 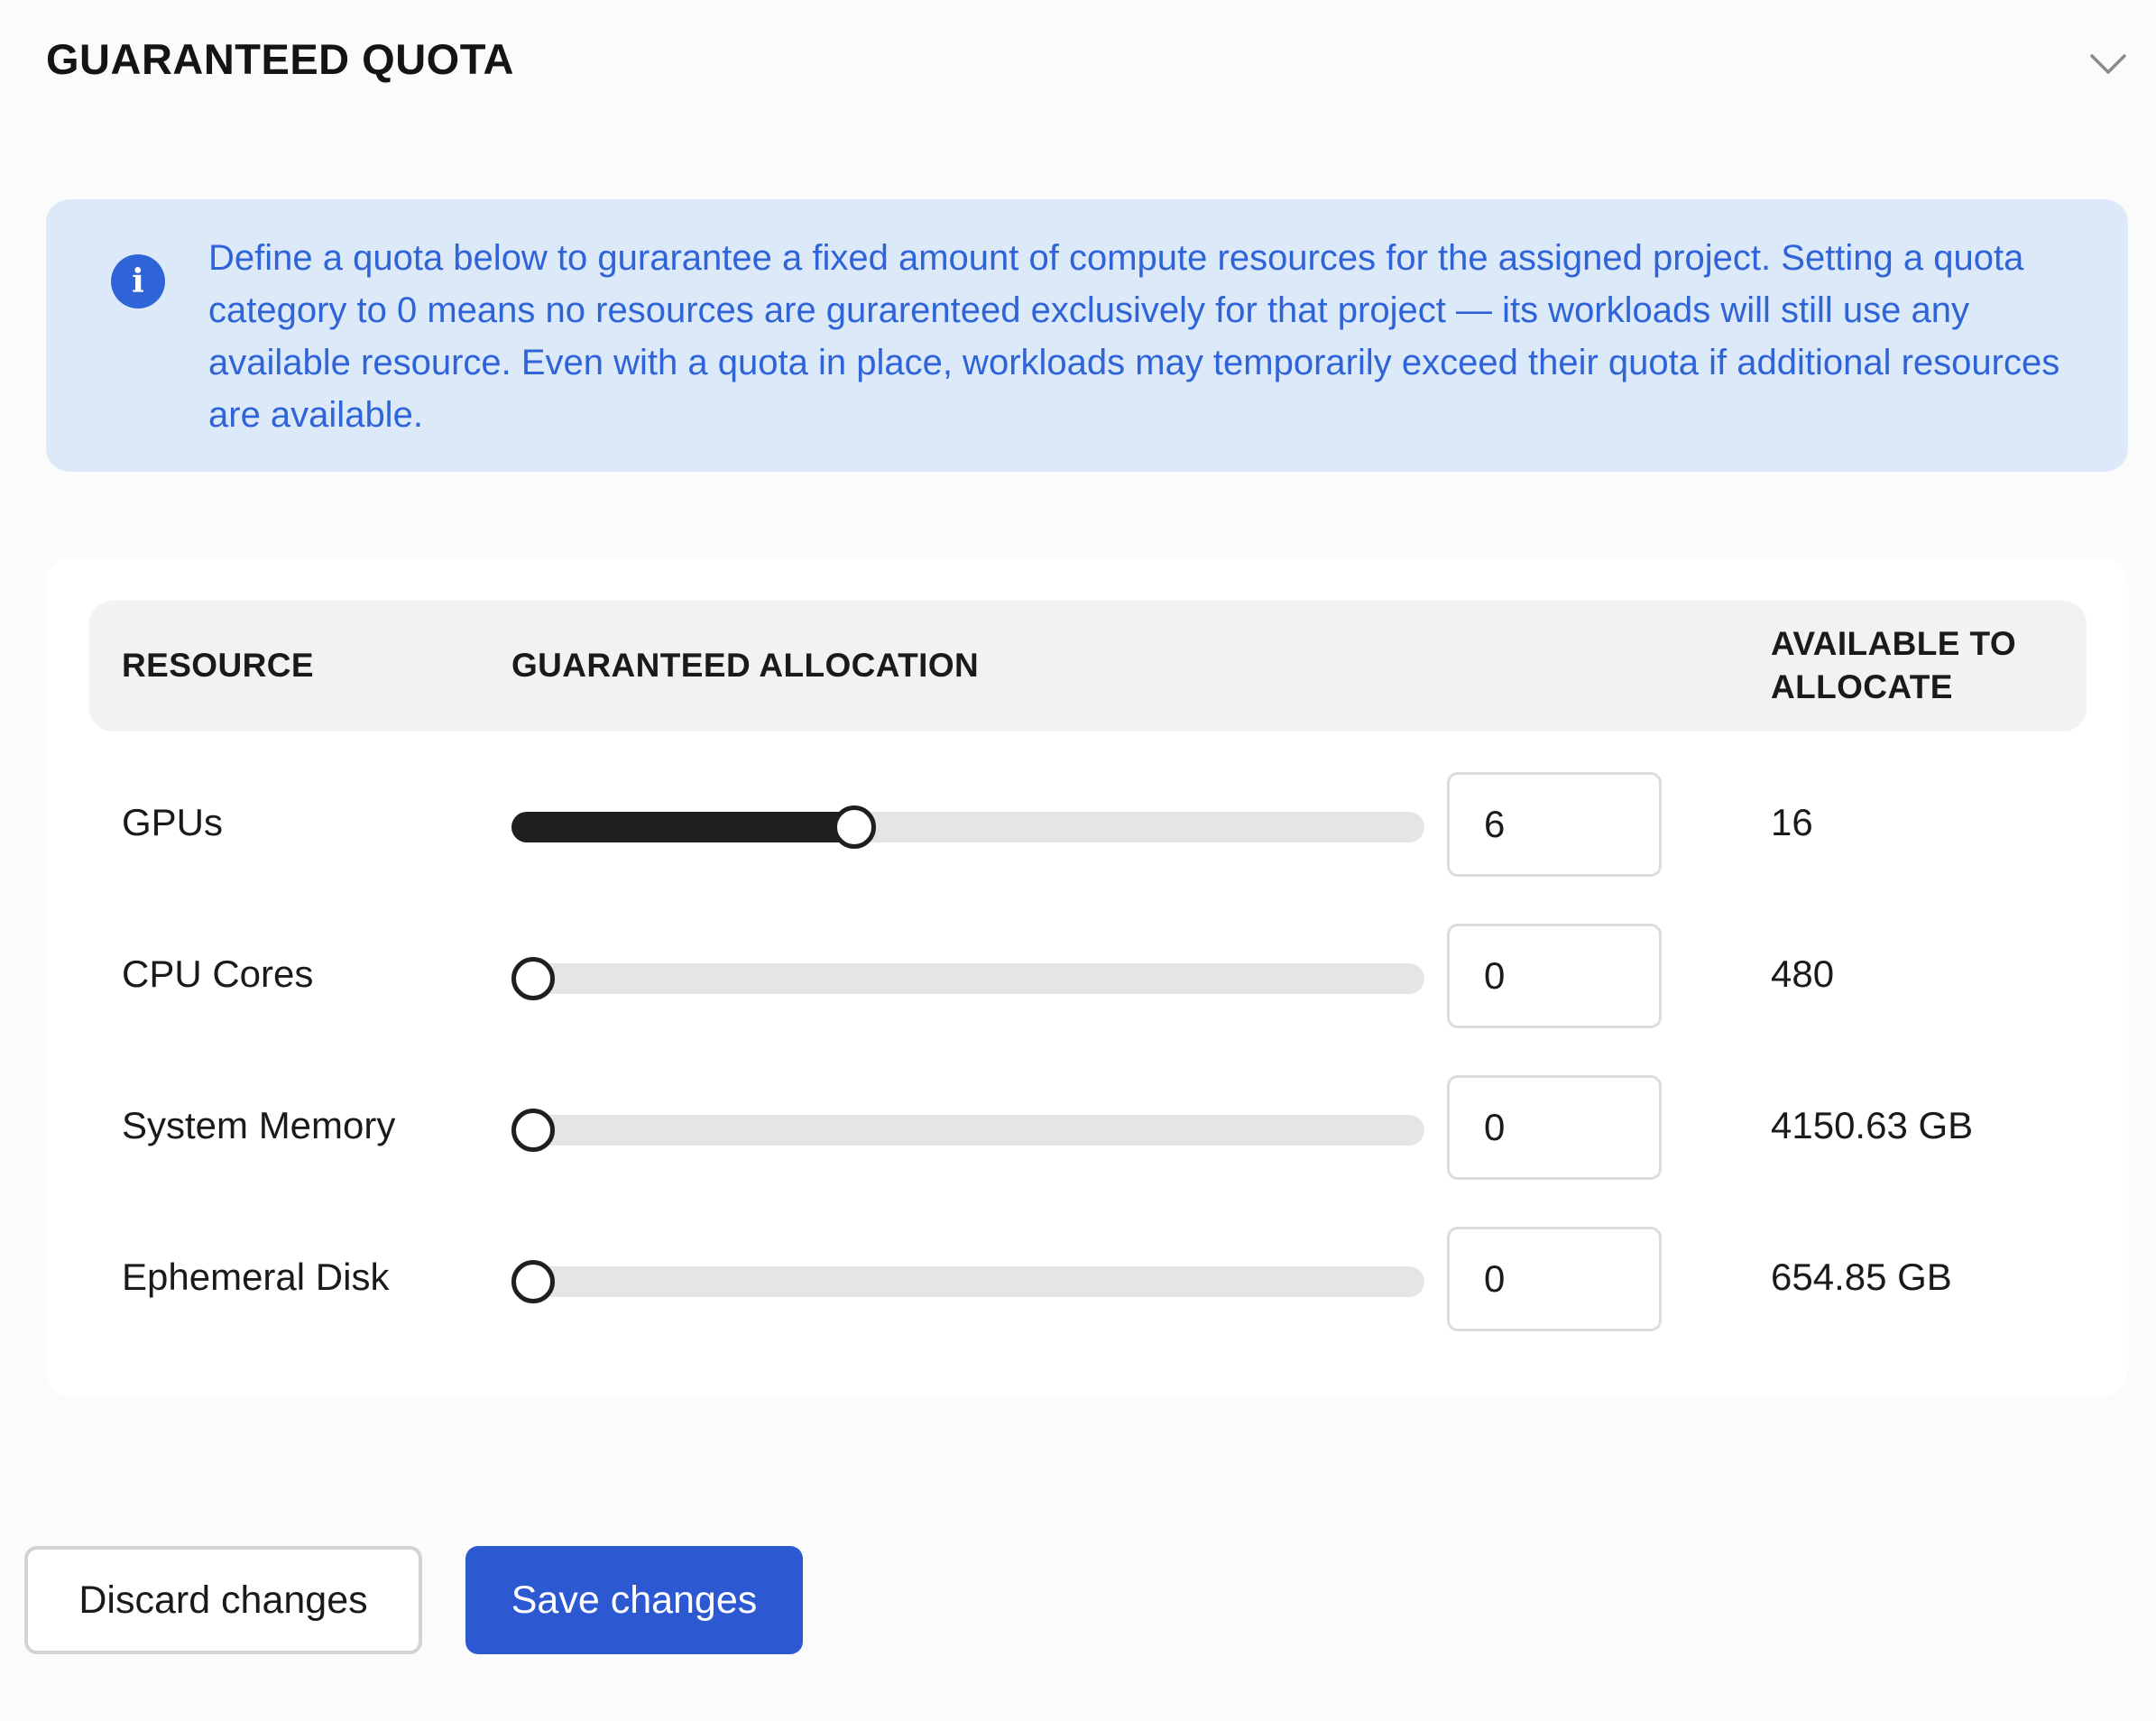 I want to click on chevron-down-icon, so click(x=2108, y=63).